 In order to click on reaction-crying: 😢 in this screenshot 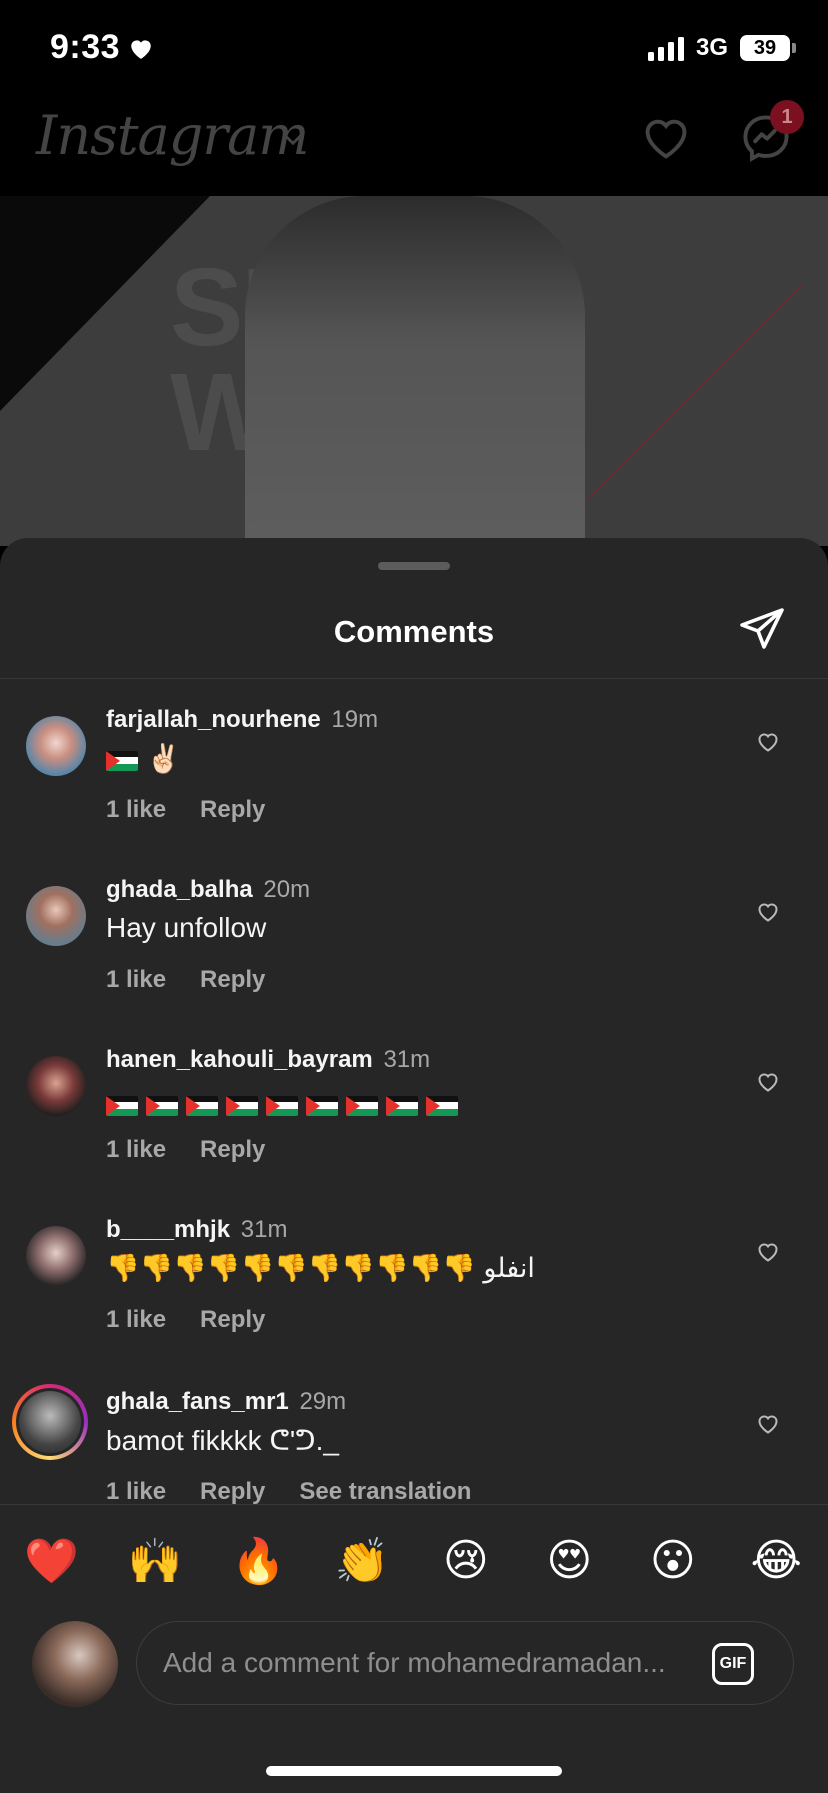, I will do `click(466, 1561)`.